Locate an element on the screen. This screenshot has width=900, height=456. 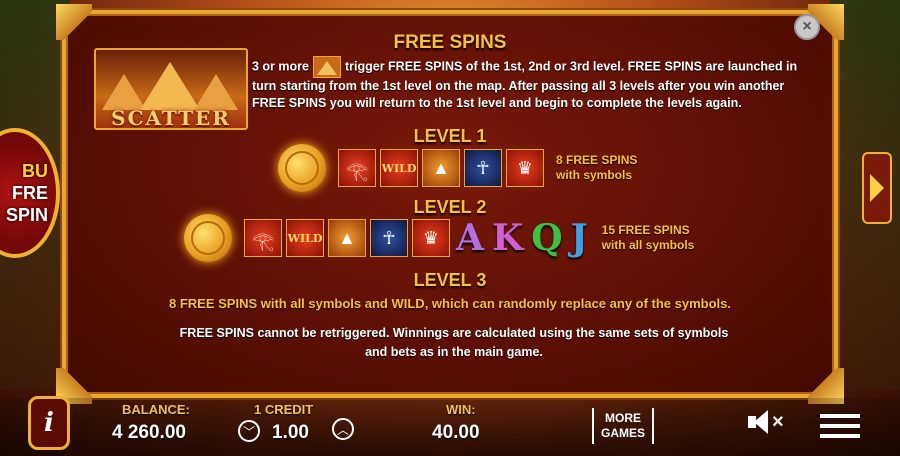
level-3-title: LEVEL 3 is located at coordinates (450, 280).